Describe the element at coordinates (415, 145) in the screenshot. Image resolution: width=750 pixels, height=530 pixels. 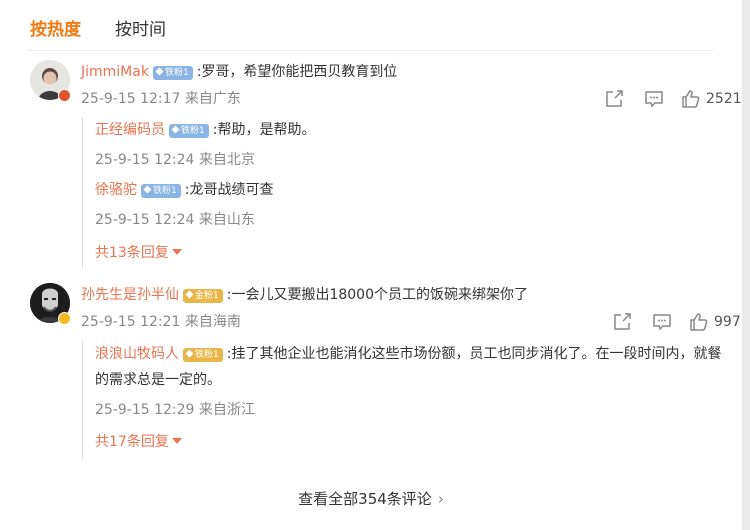
I see `reply-item: 正经编码员 铁粉1 :帮助，是帮助。 25-9-15 12:24 来自北京` at that location.